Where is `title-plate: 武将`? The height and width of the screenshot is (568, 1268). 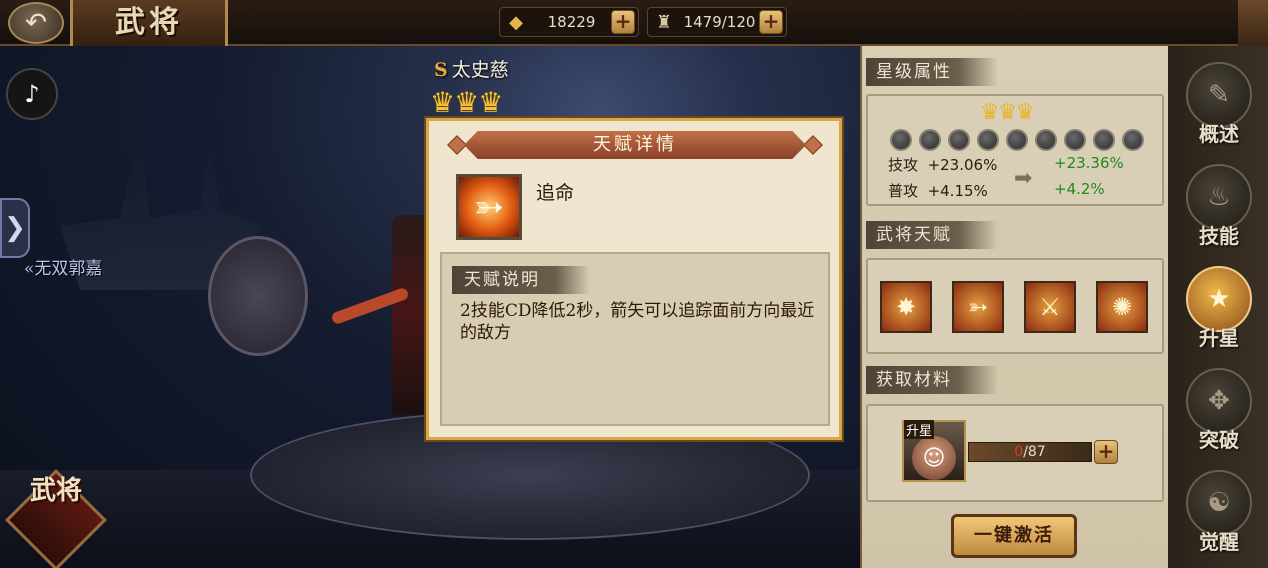
title-plate: 武将 is located at coordinates (149, 23).